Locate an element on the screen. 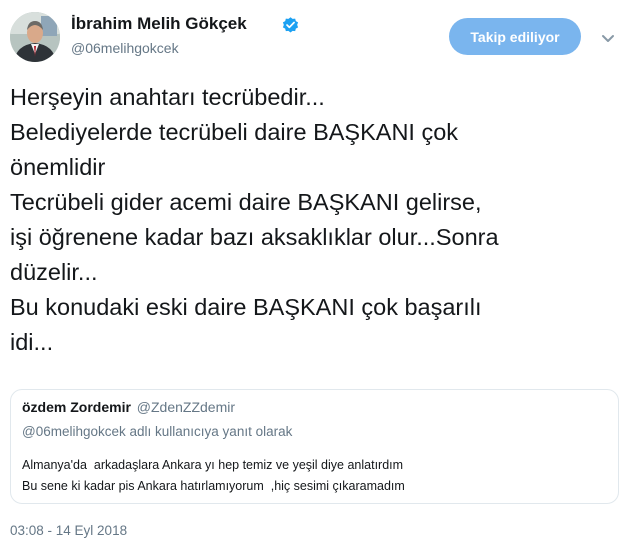 The height and width of the screenshot is (555, 637). quoted-author-handle: @ZdenZZdemir is located at coordinates (186, 407).